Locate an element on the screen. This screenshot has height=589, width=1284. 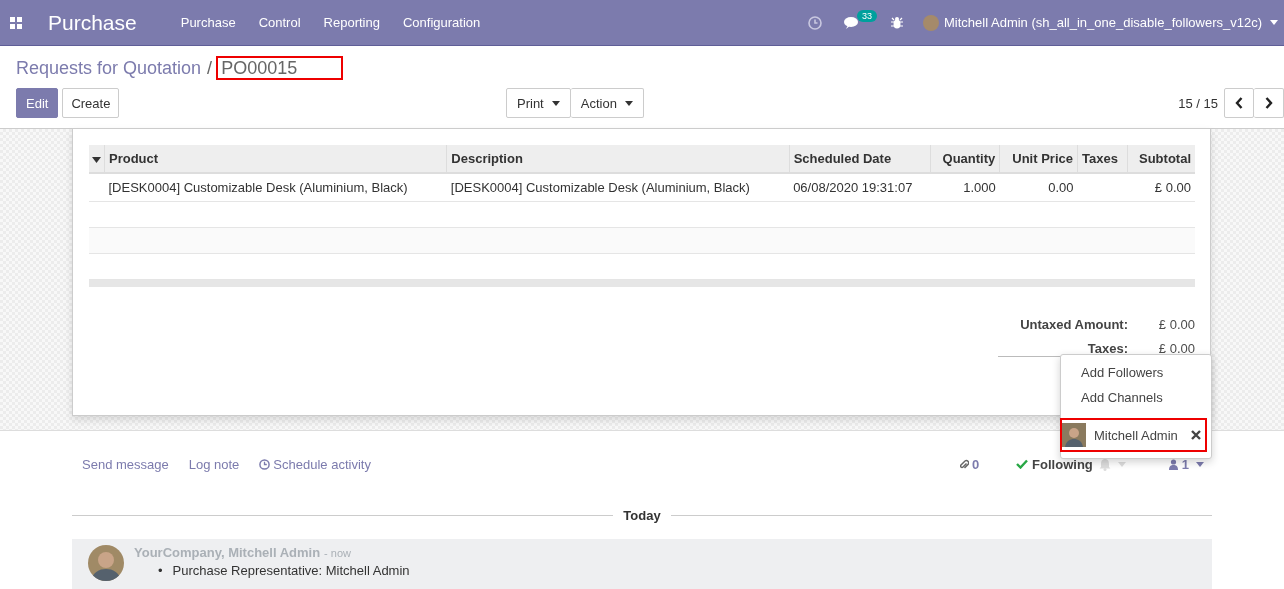
column-header: Scheduled Date is located at coordinates (860, 159).